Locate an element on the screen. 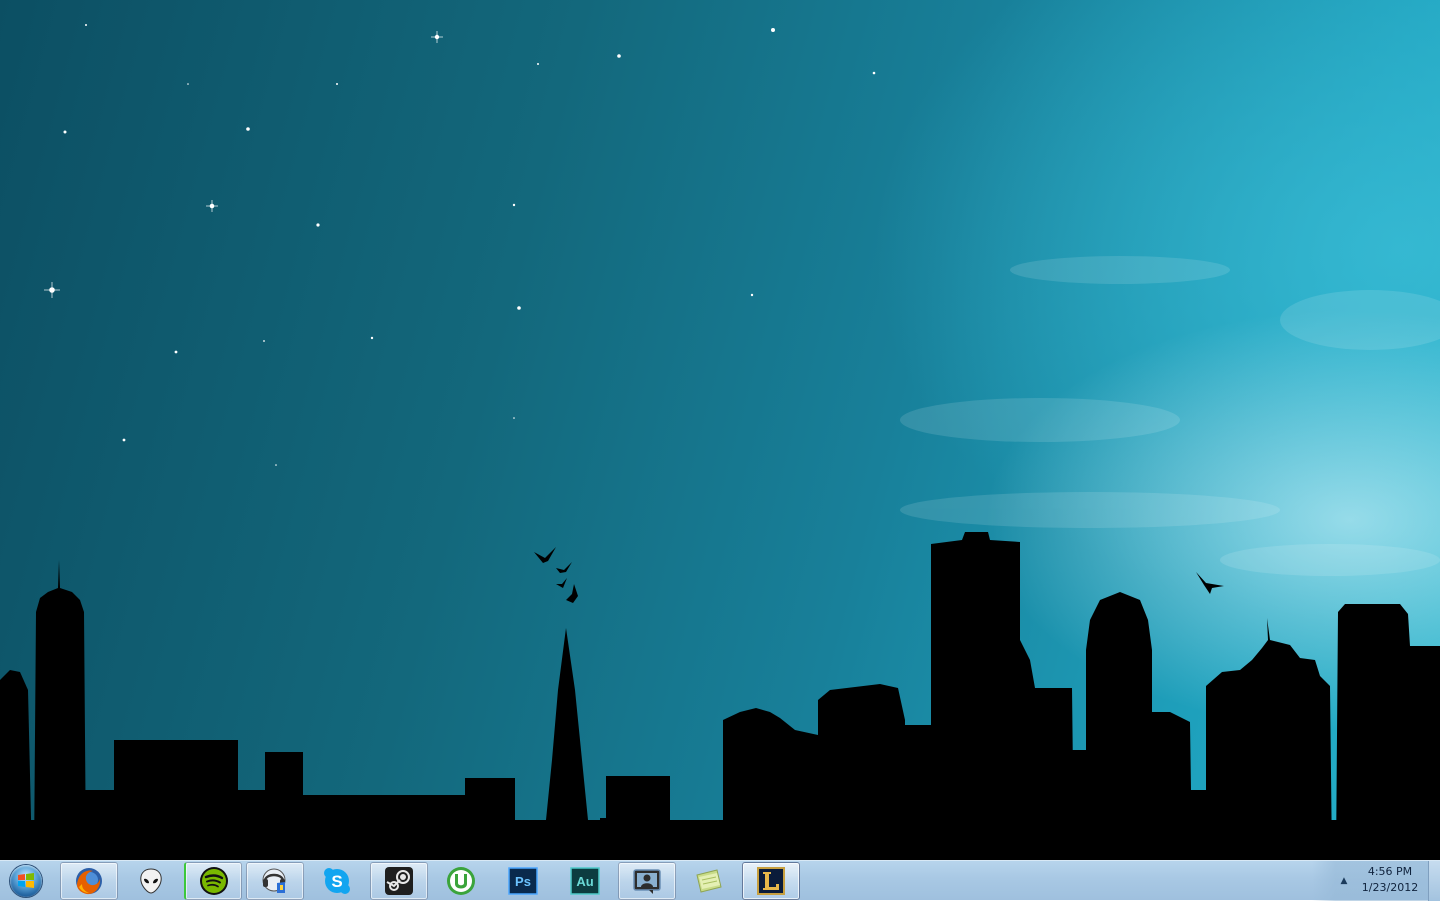 Image resolution: width=1440 pixels, height=901 pixels. taskbar-firefox-button is located at coordinates (89, 881).